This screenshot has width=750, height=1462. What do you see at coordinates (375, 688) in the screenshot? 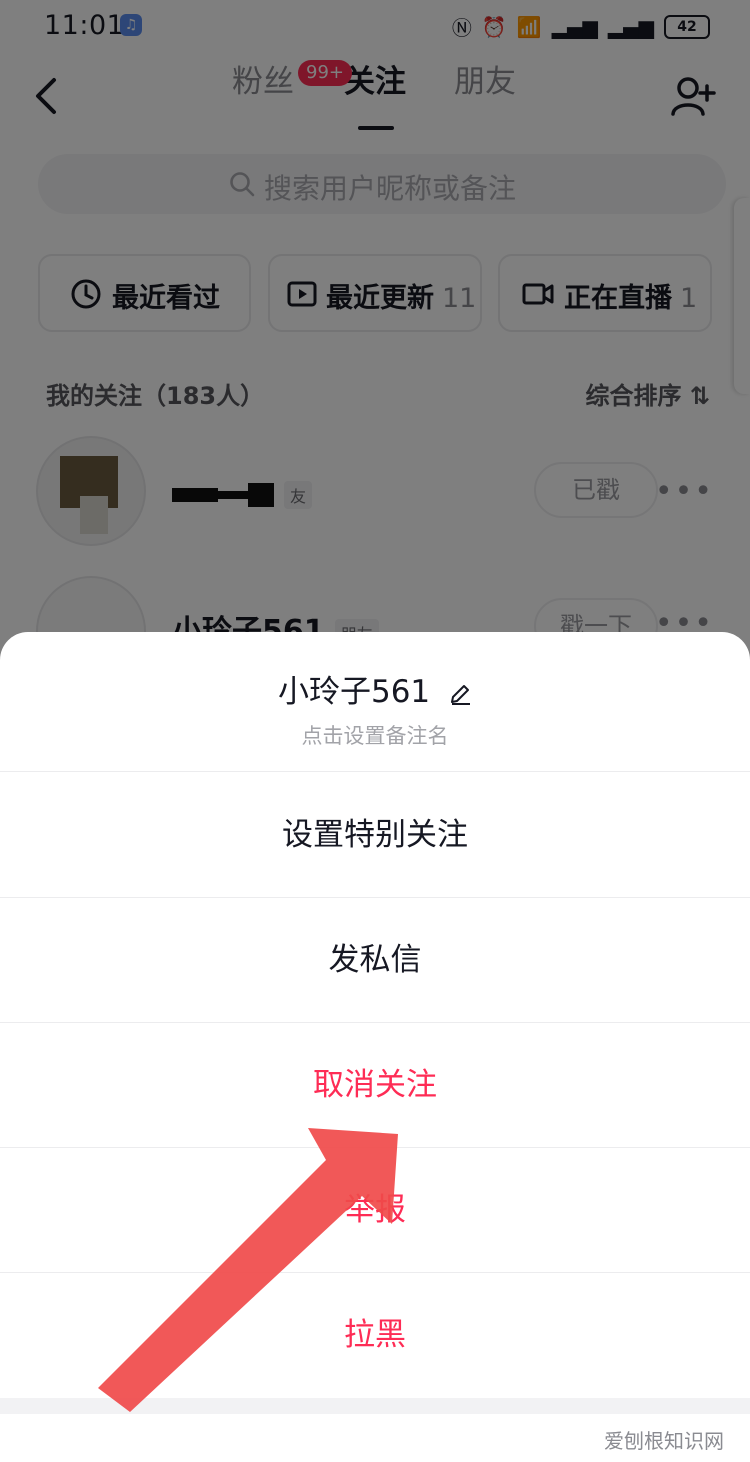
I see `sheet-user-name: 小玲子561` at bounding box center [375, 688].